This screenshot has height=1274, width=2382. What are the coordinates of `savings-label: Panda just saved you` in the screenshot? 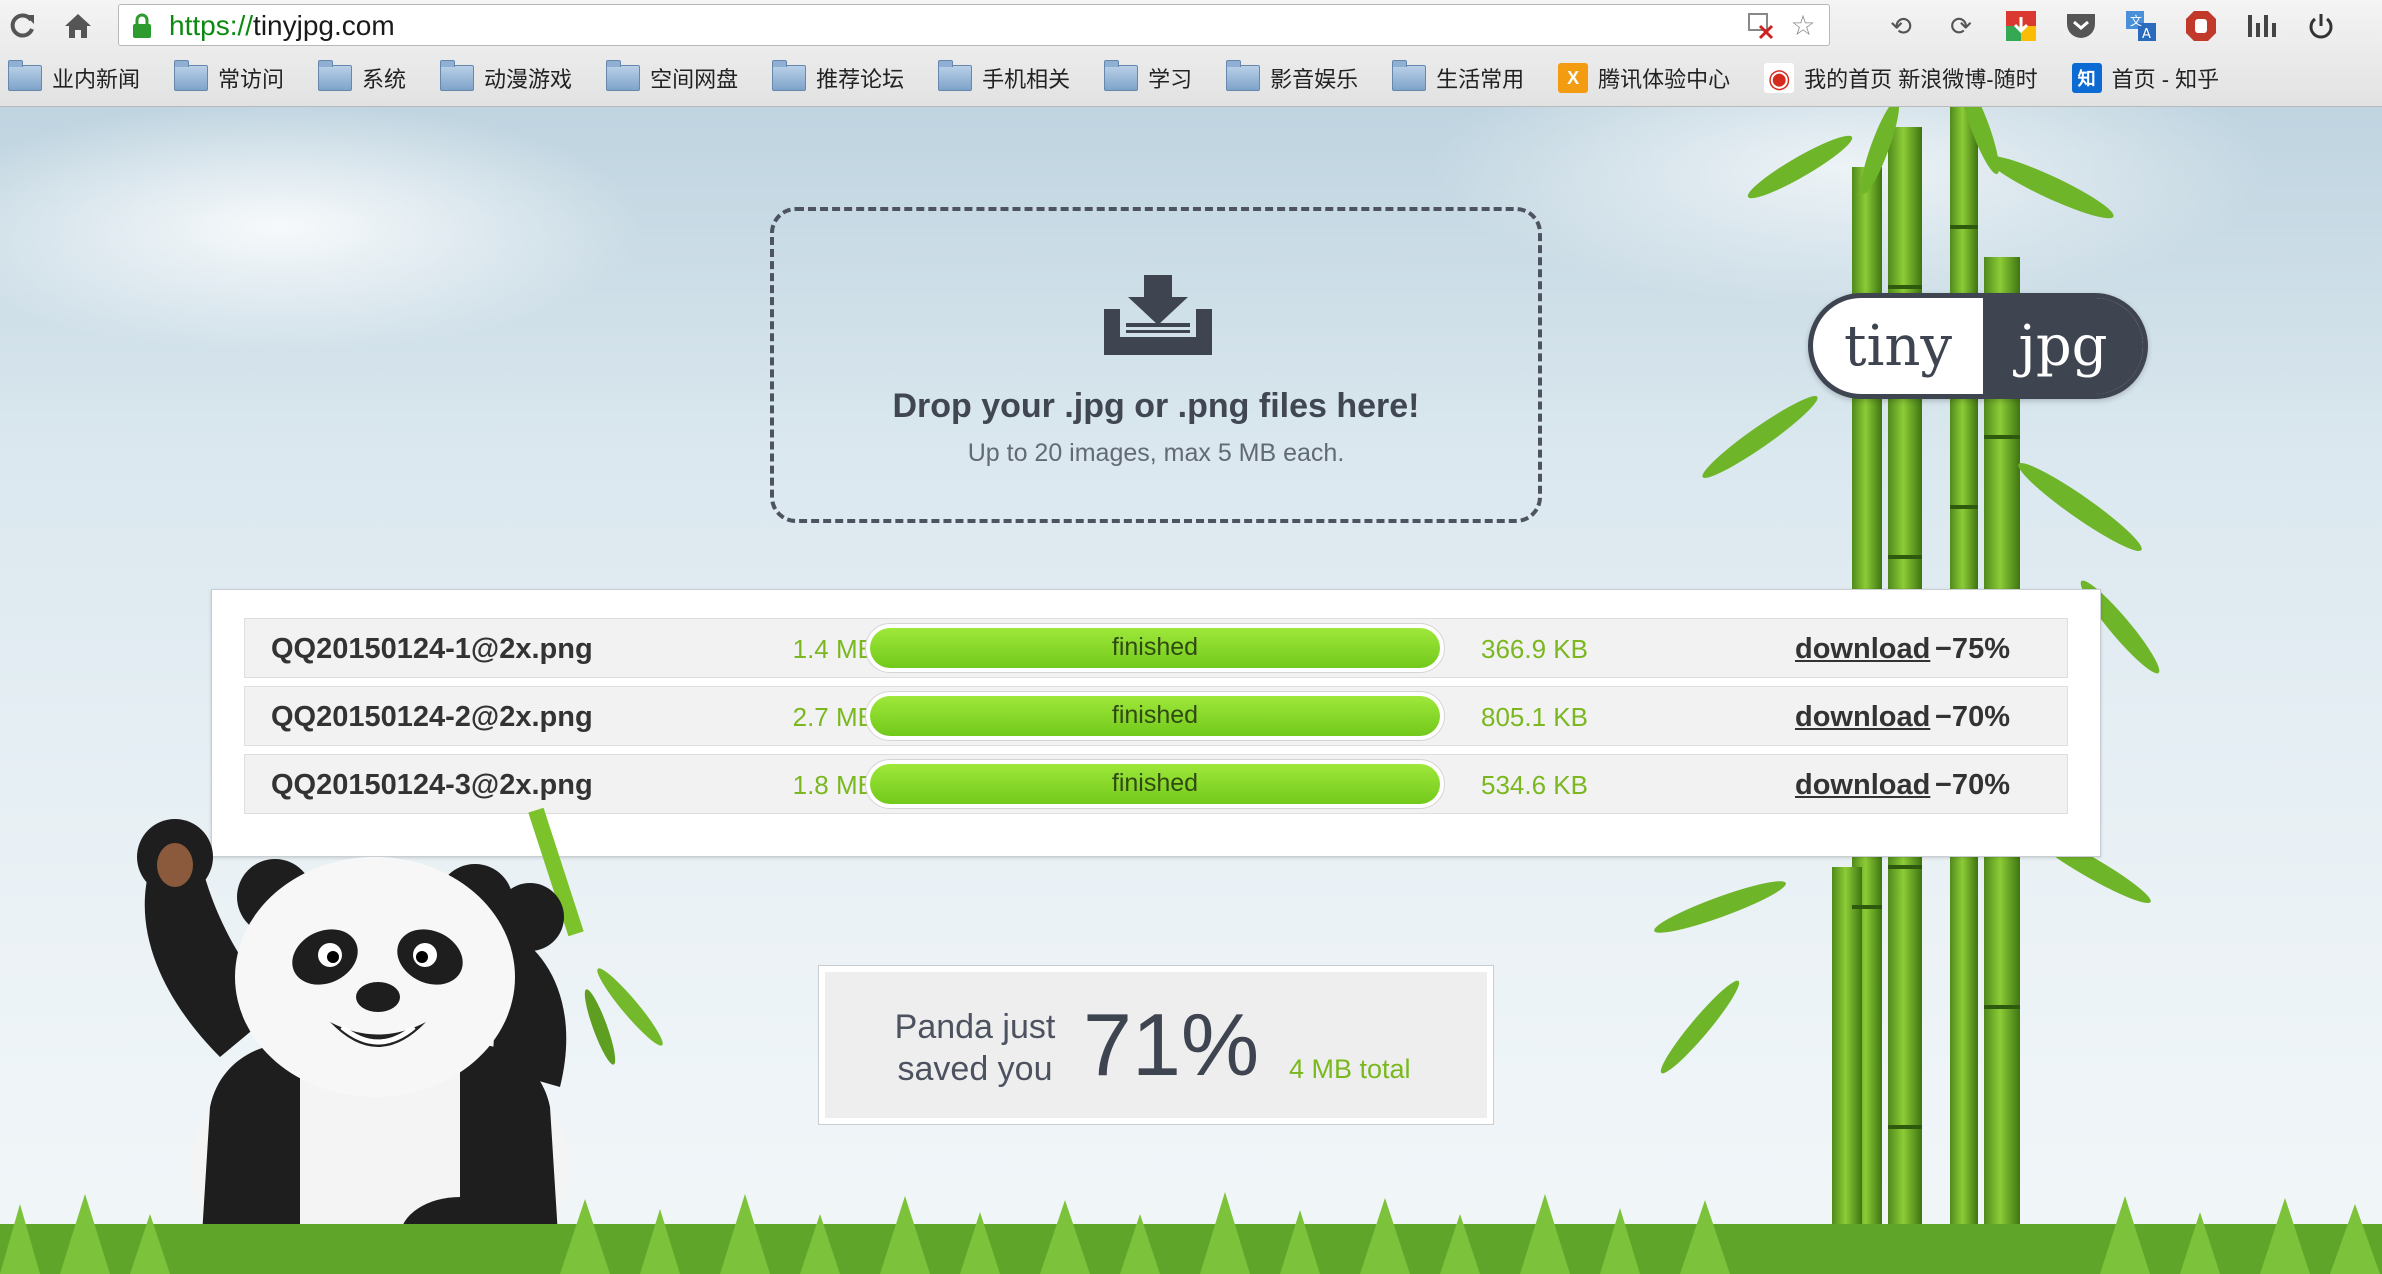 It's located at (975, 1048).